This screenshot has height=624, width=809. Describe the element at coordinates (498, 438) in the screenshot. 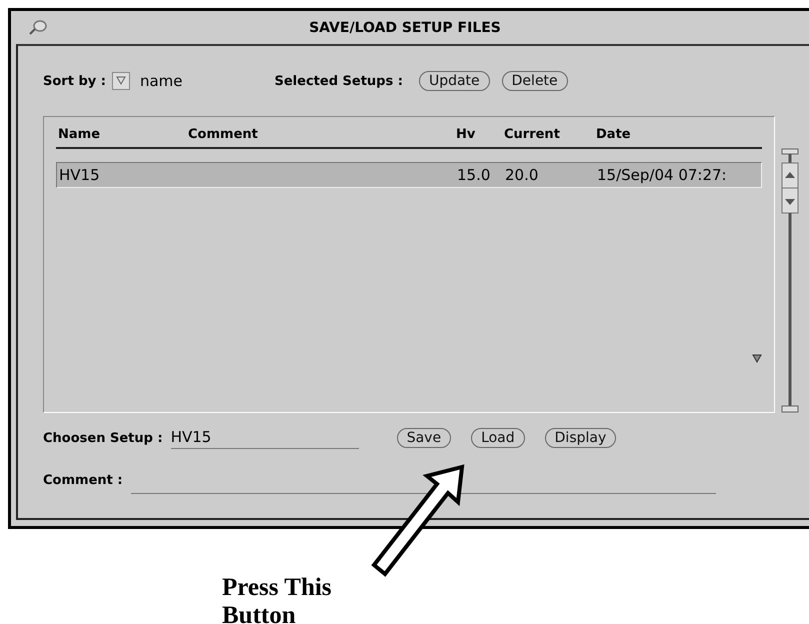

I see `action-button: Load` at that location.